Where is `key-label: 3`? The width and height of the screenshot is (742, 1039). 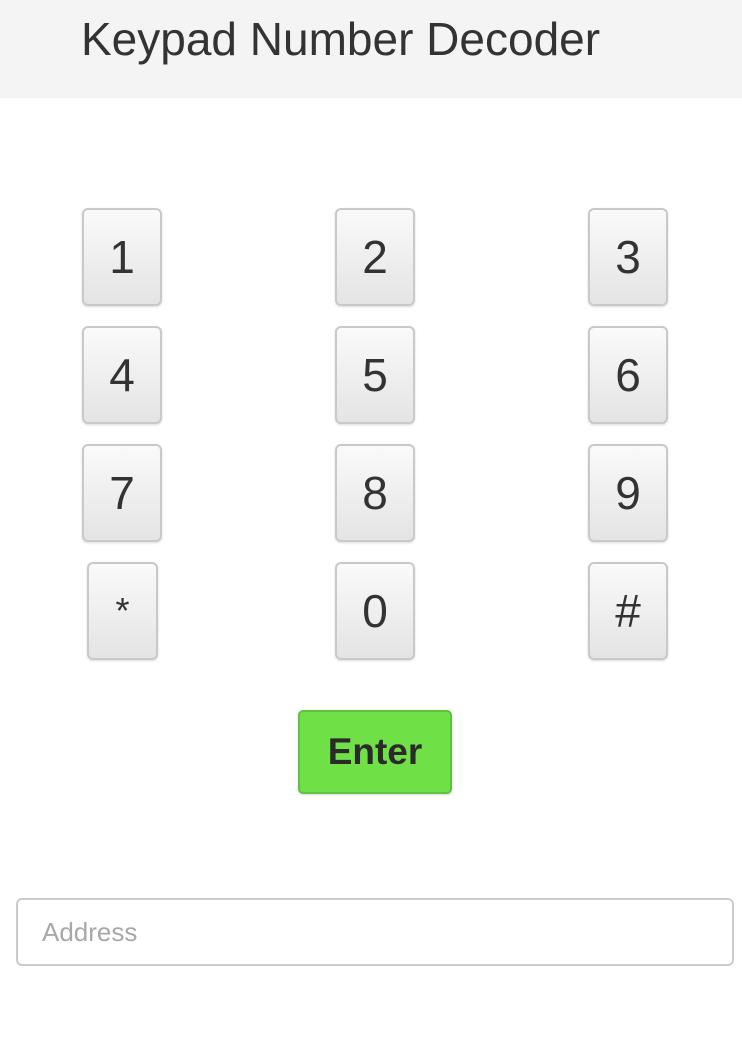 key-label: 3 is located at coordinates (628, 257).